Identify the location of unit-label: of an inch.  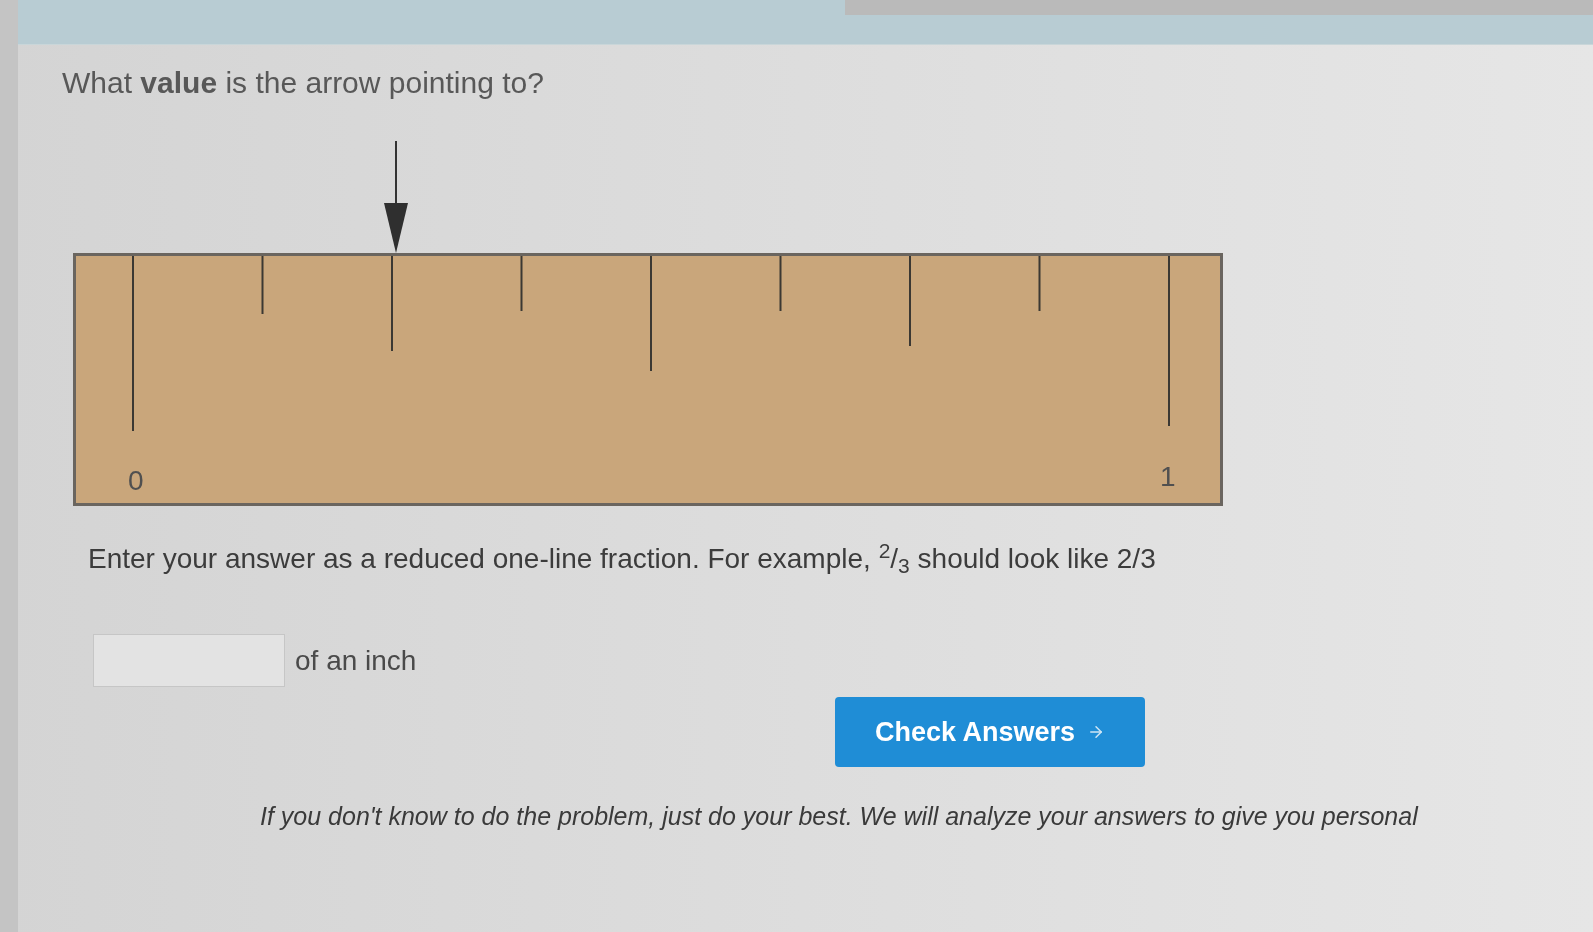
(356, 660).